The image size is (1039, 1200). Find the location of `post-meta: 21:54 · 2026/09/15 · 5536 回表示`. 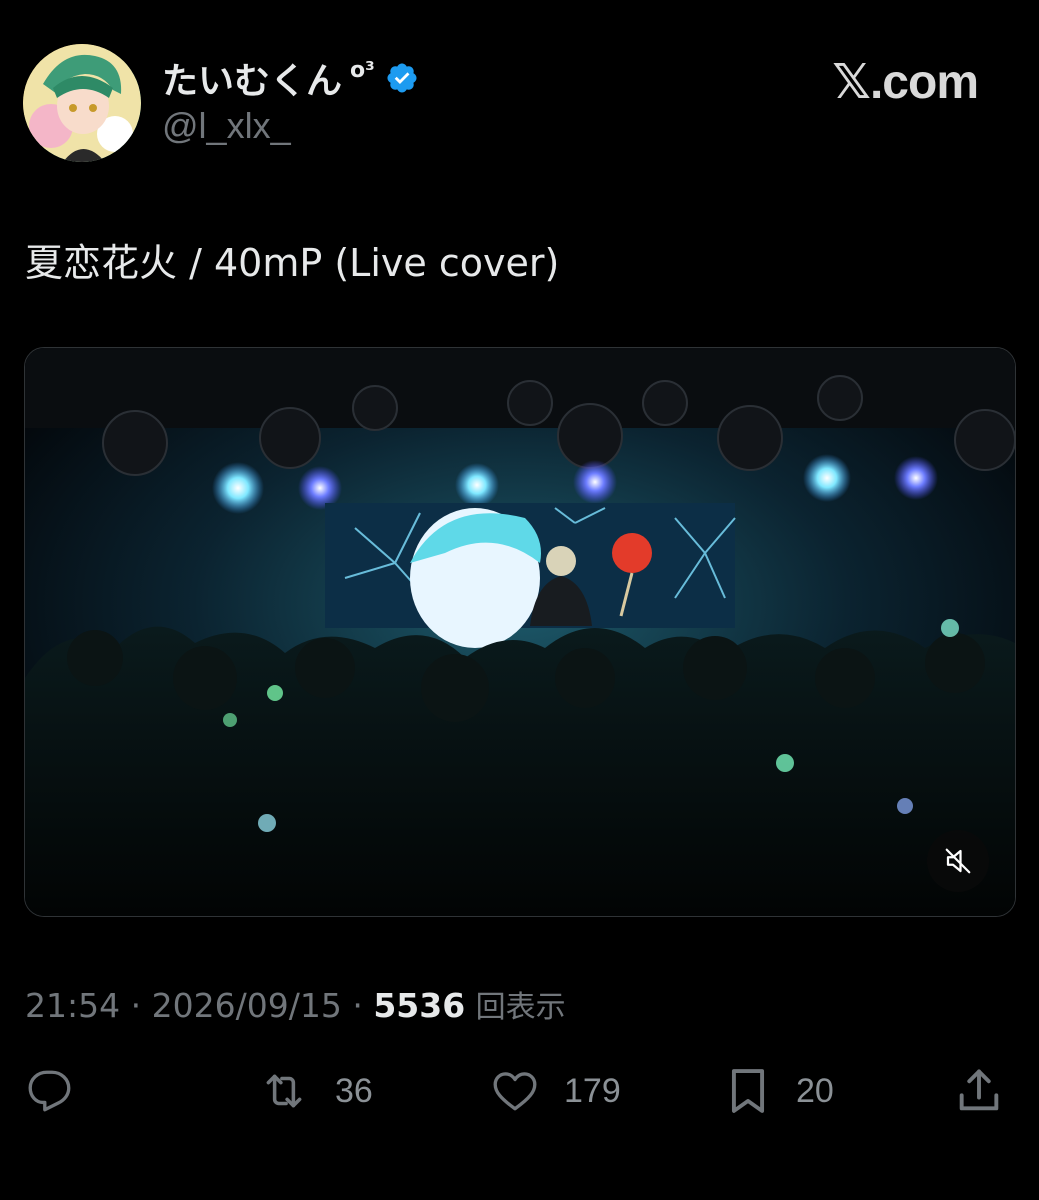

post-meta: 21:54 · 2026/09/15 · 5536 回表示 is located at coordinates (295, 1004).